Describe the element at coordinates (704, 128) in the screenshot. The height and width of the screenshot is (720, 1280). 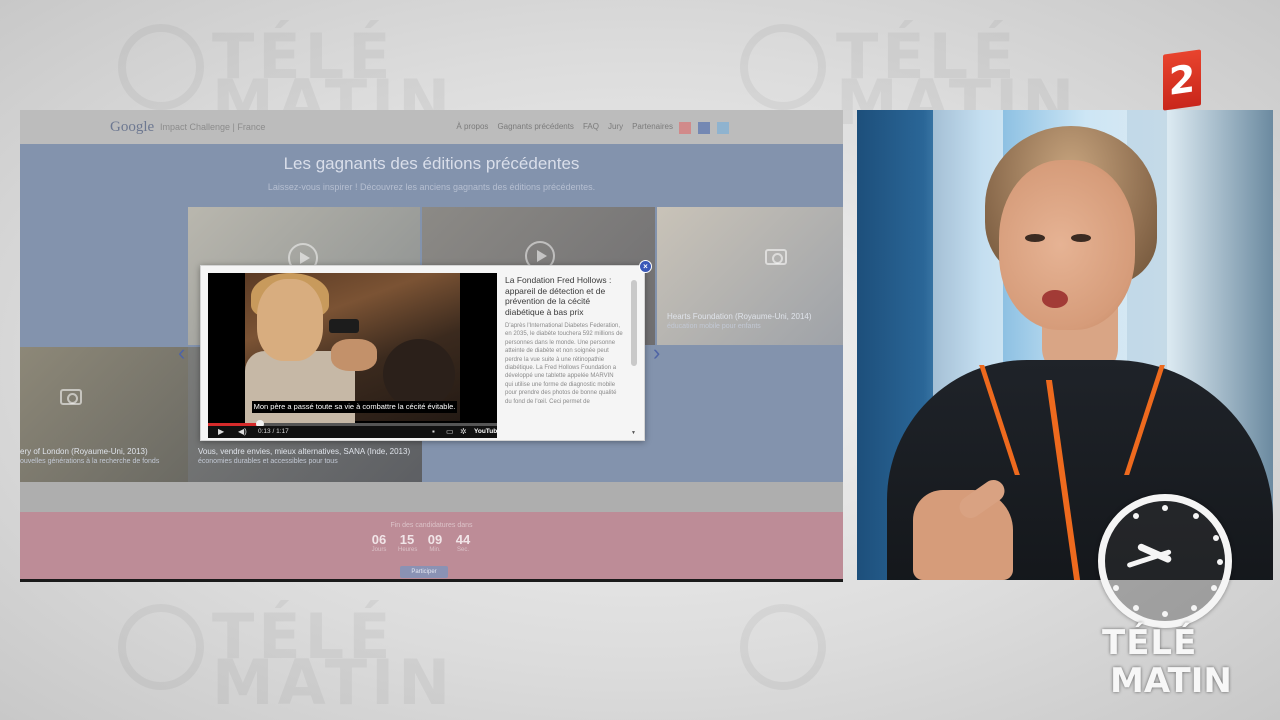
I see `facebook-icon` at that location.